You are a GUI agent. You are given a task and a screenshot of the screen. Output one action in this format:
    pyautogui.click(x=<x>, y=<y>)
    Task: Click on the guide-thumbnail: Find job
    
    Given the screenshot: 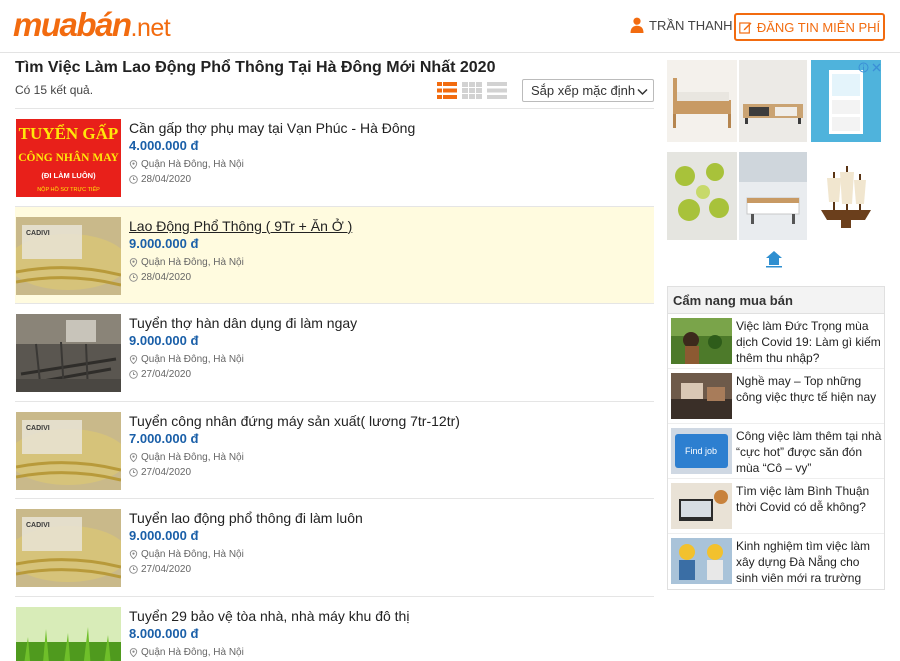 What is the action you would take?
    pyautogui.click(x=701, y=451)
    